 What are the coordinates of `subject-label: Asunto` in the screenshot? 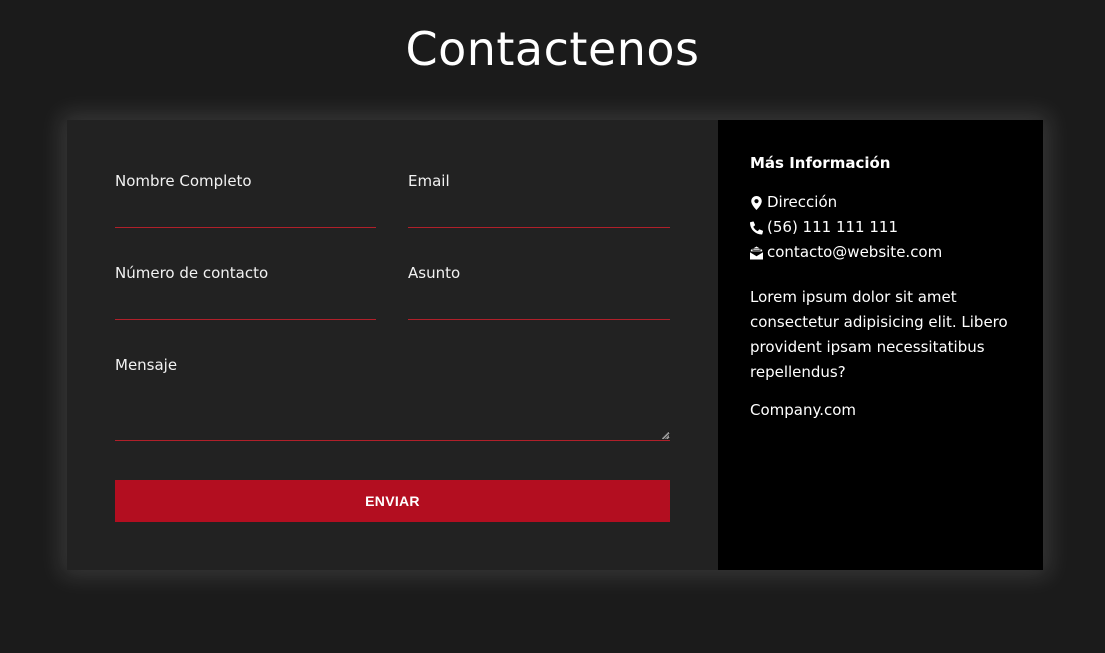 It's located at (434, 273).